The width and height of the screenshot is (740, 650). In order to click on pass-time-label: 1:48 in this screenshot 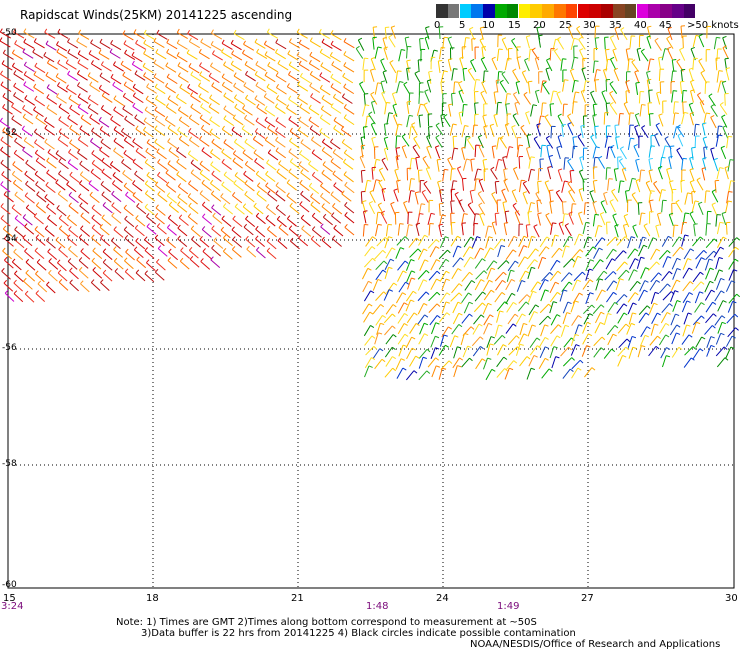, I will do `click(377, 606)`.